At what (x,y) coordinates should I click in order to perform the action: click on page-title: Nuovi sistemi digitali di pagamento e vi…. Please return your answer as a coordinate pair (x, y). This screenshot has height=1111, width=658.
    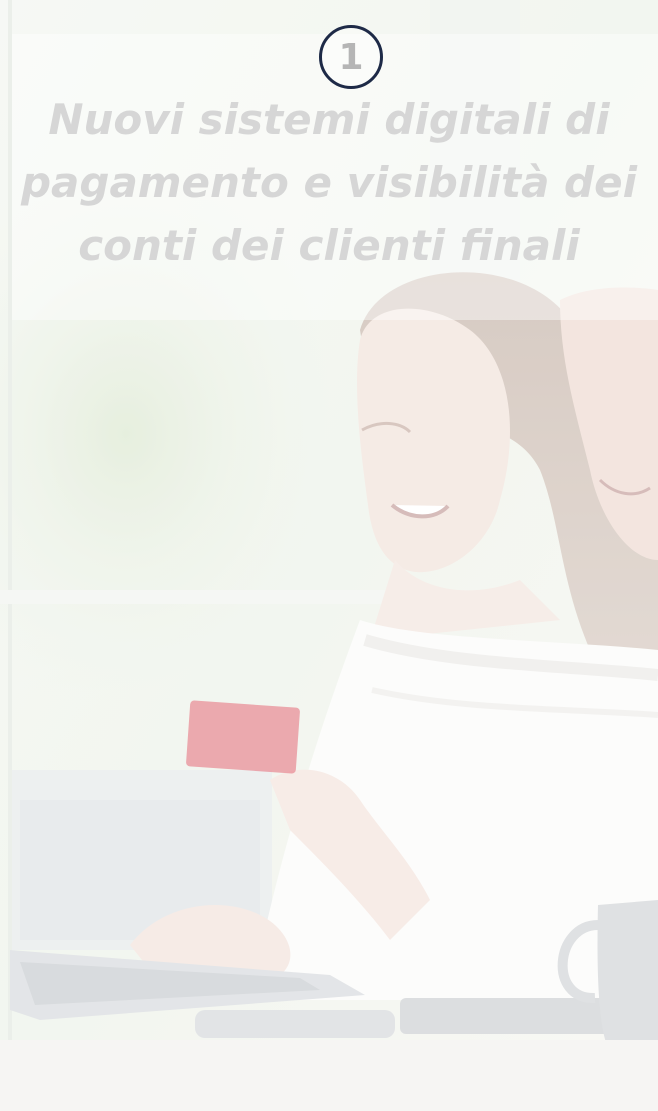
    Looking at the image, I should click on (329, 182).